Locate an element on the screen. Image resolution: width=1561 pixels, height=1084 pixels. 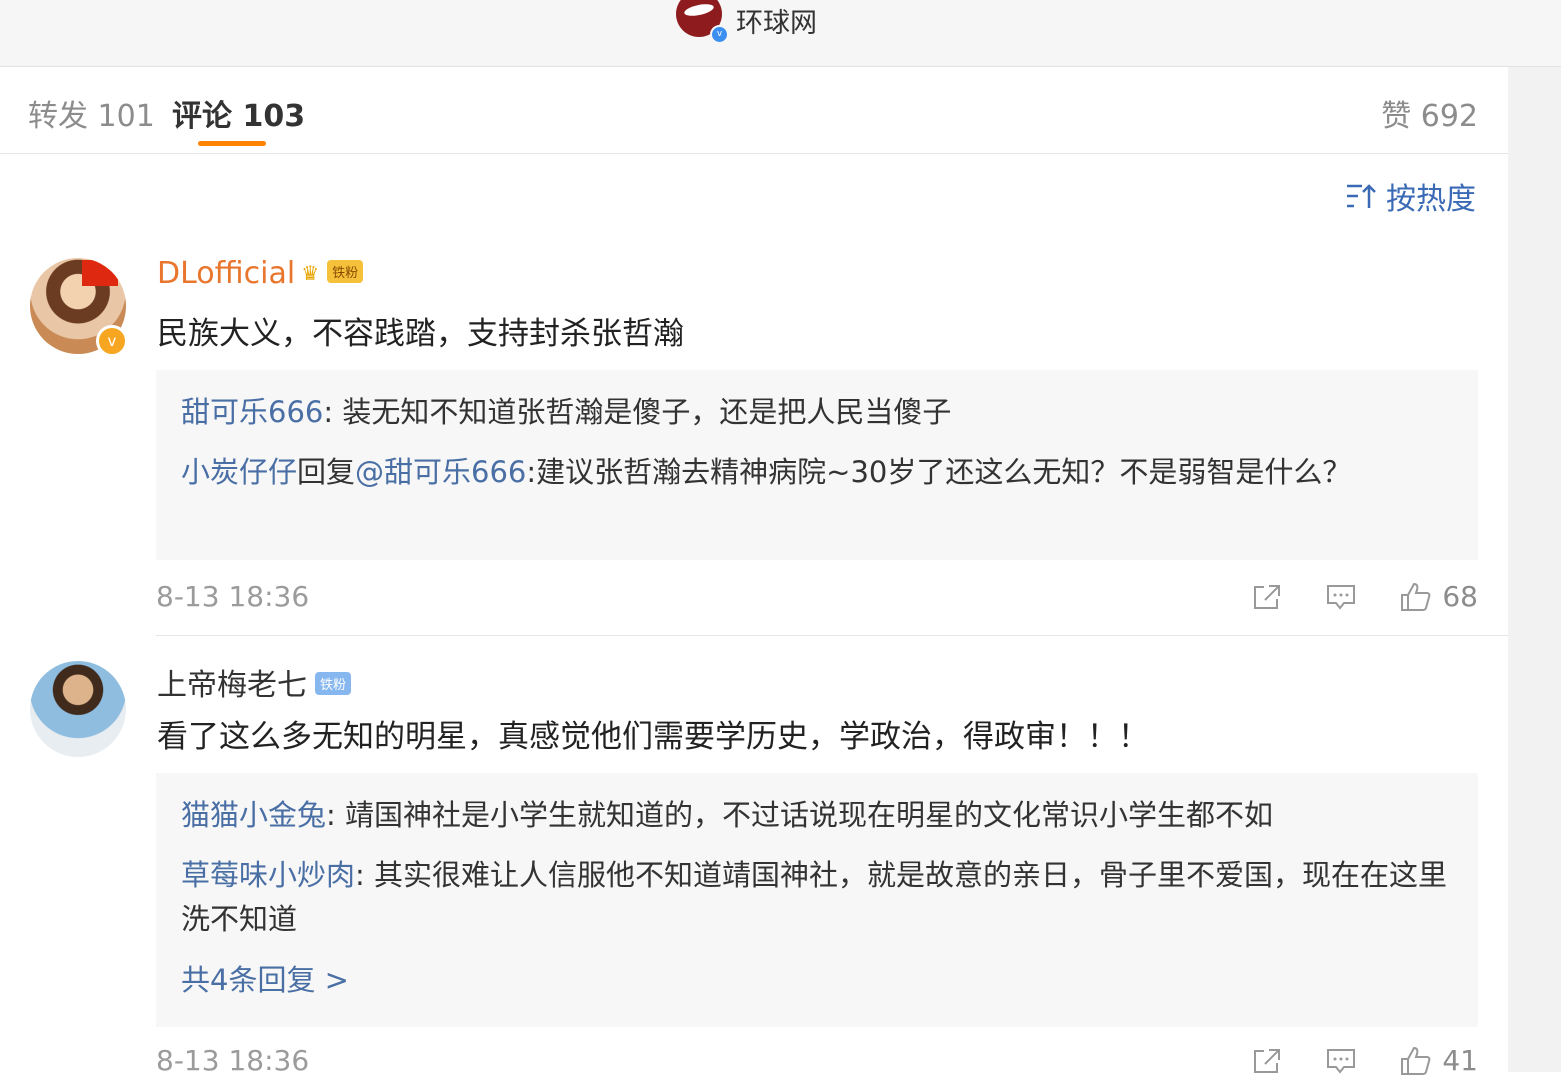
like-count: 68 is located at coordinates (1460, 596).